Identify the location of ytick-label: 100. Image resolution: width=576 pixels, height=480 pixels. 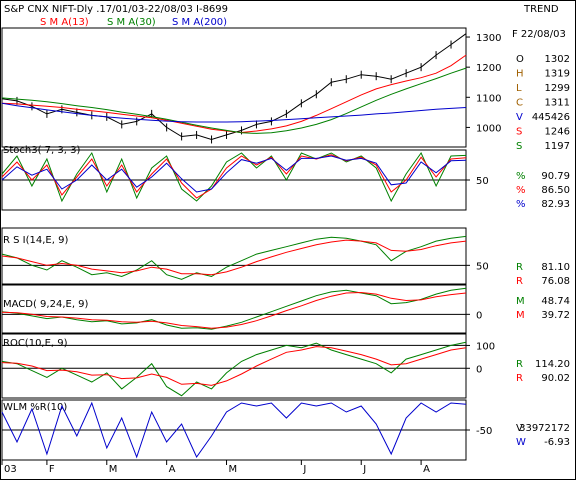
(485, 346).